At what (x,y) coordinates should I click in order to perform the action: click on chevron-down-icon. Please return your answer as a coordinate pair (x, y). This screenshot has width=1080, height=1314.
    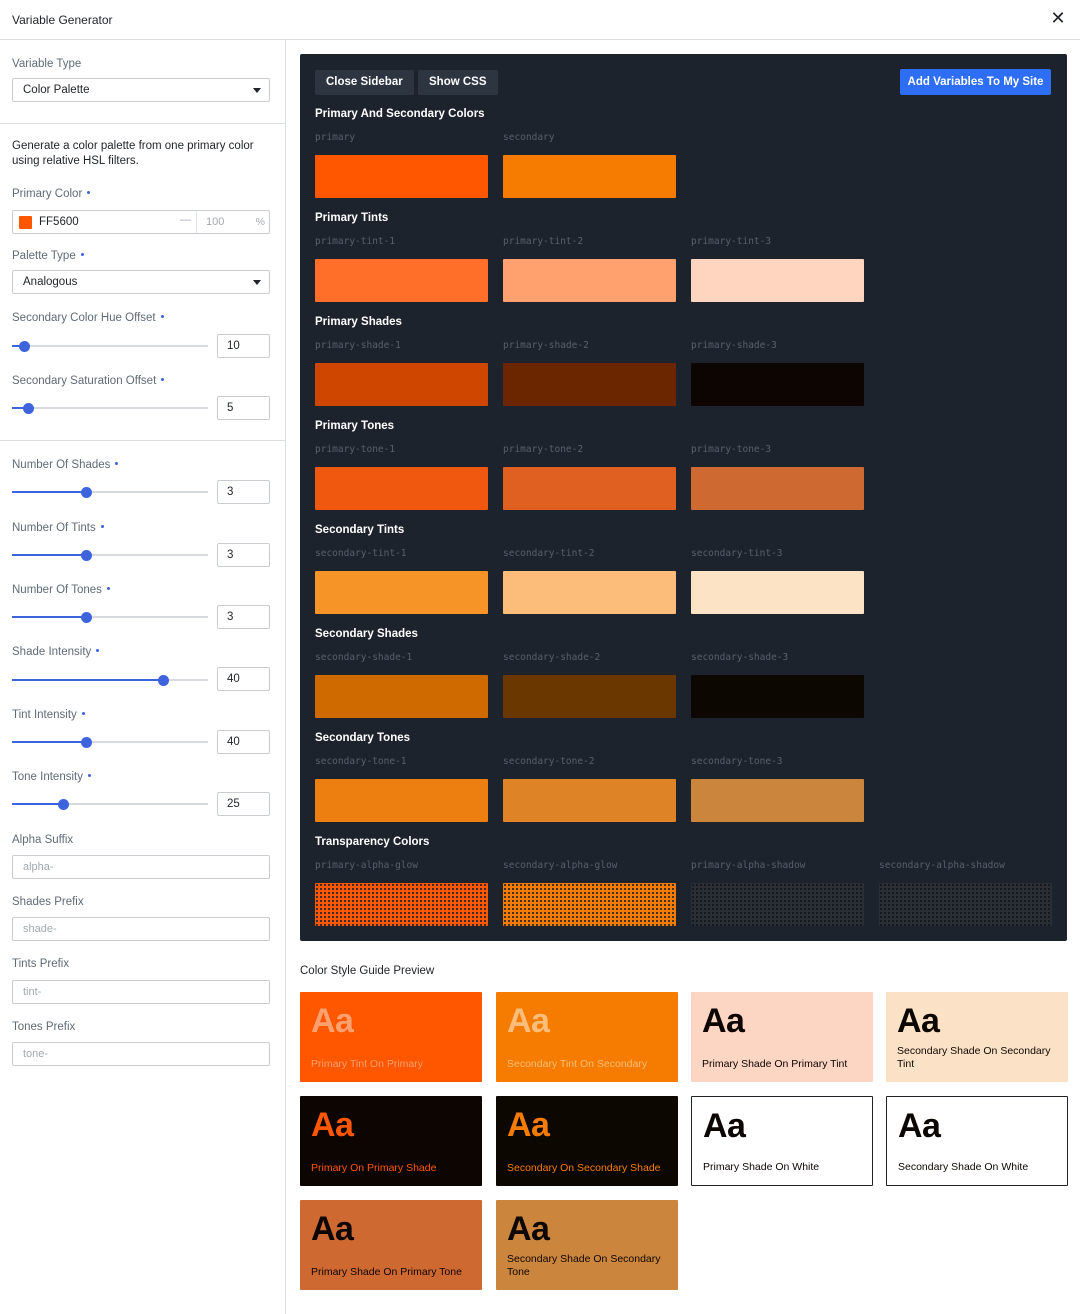
    Looking at the image, I should click on (257, 90).